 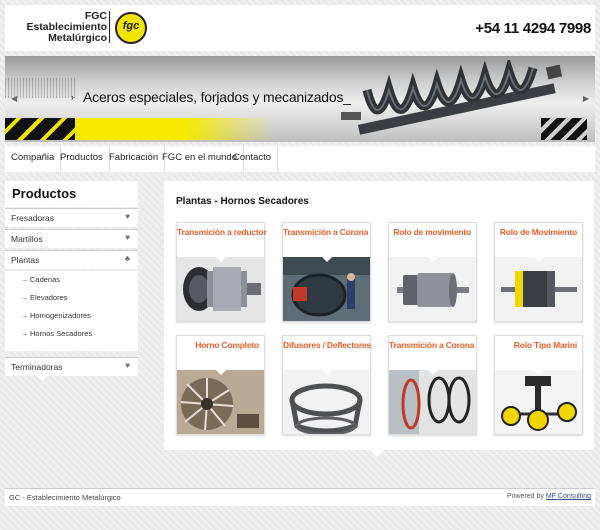 What do you see at coordinates (568, 496) in the screenshot?
I see `footer-powered-link: MF Consulting` at bounding box center [568, 496].